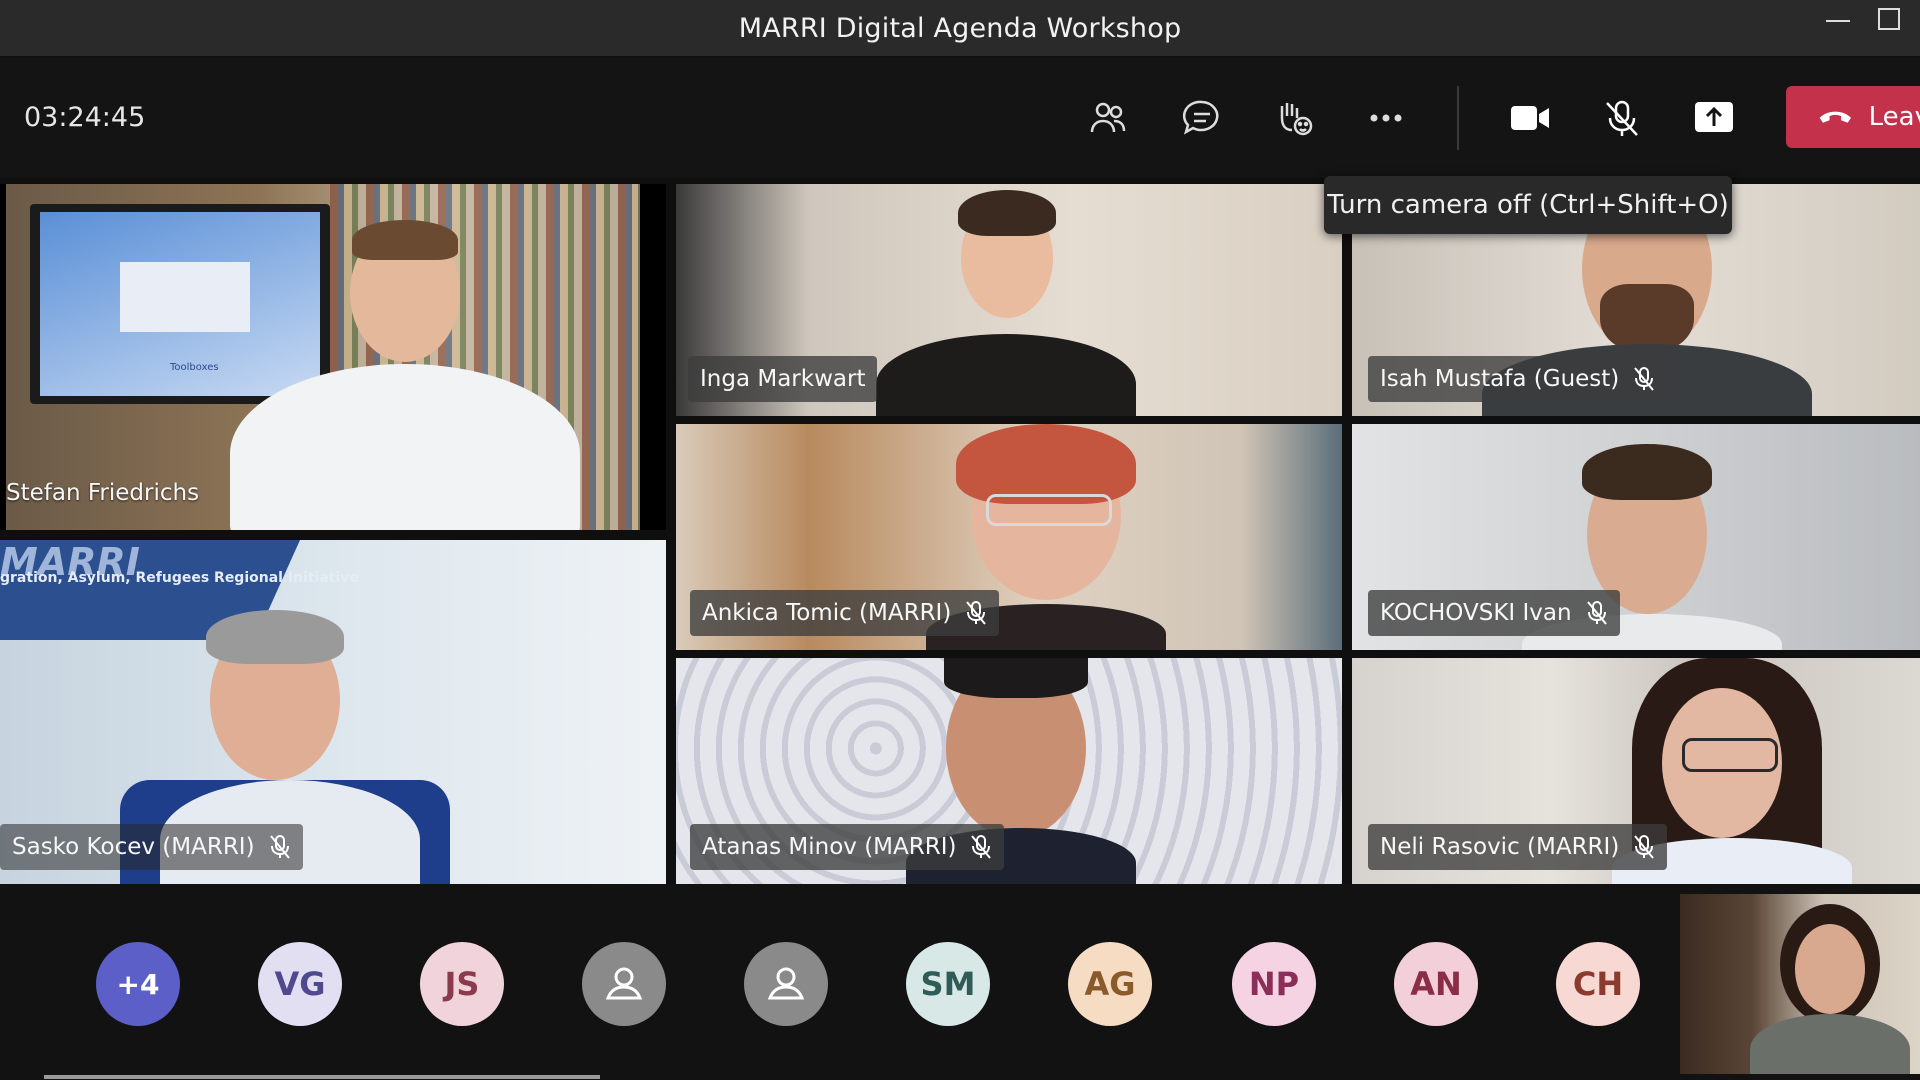  What do you see at coordinates (85, 117) in the screenshot?
I see `meeting-timer: 03:24:45` at bounding box center [85, 117].